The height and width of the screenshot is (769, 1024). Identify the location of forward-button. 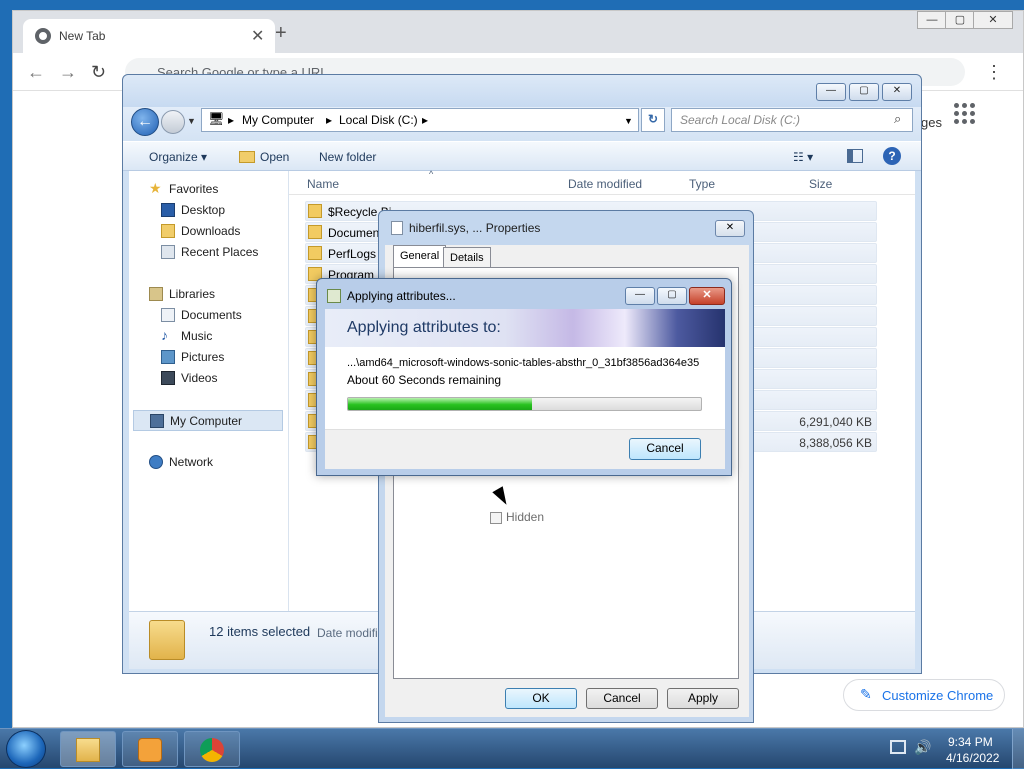
(173, 122).